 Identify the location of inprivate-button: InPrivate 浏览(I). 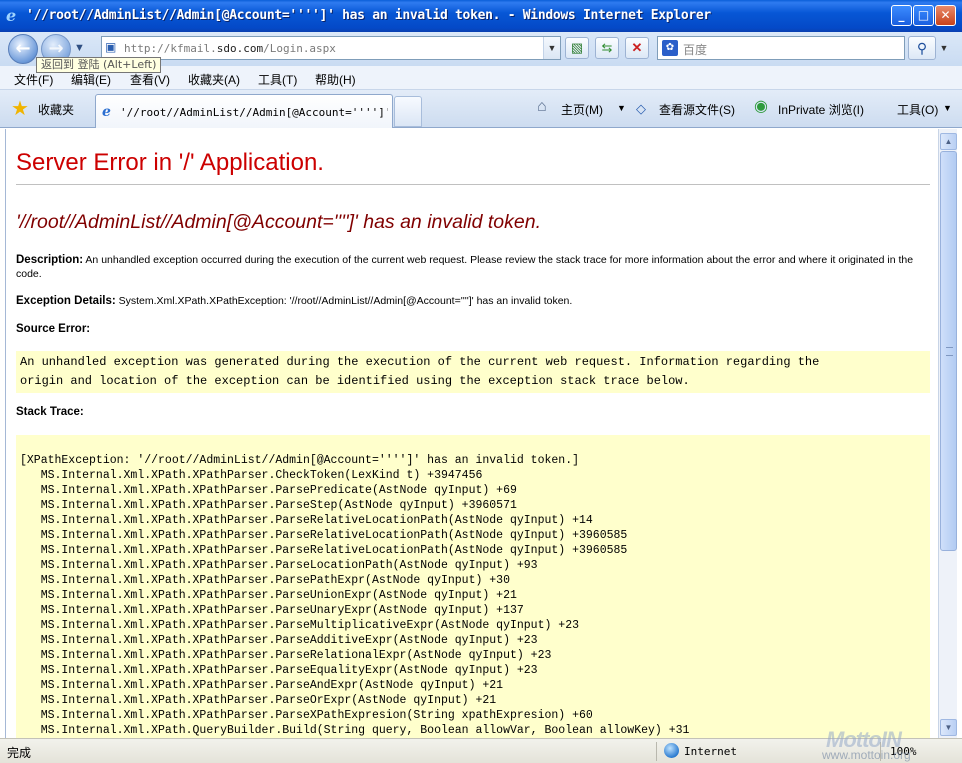
(821, 109).